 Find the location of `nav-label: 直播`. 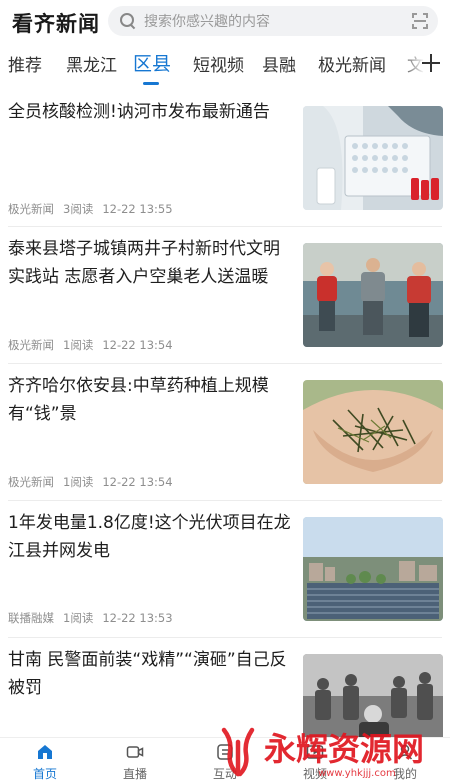

nav-label: 直播 is located at coordinates (134, 774).